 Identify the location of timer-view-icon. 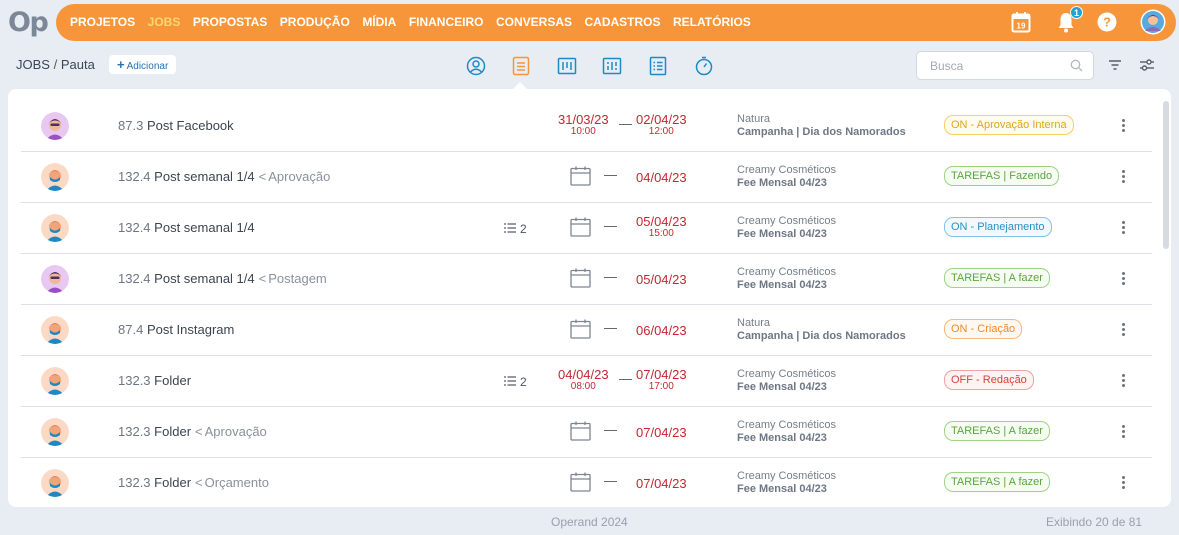
(704, 66).